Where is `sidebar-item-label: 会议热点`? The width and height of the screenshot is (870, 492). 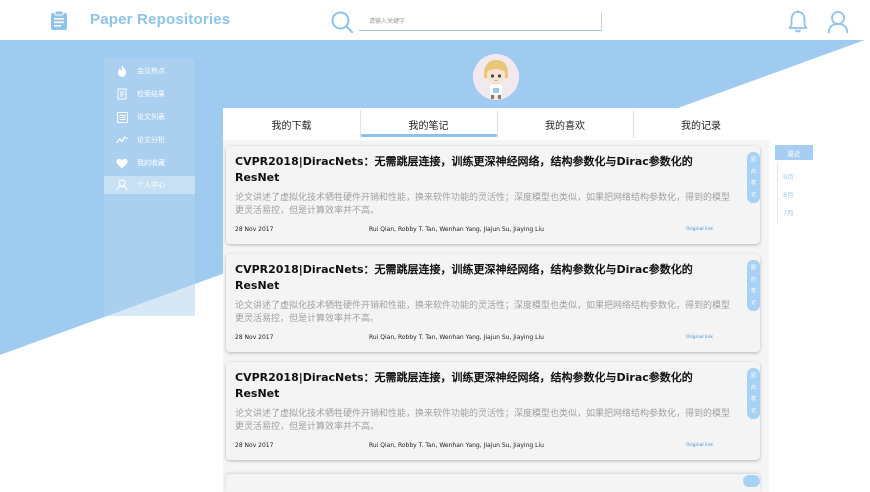 sidebar-item-label: 会议热点 is located at coordinates (151, 71).